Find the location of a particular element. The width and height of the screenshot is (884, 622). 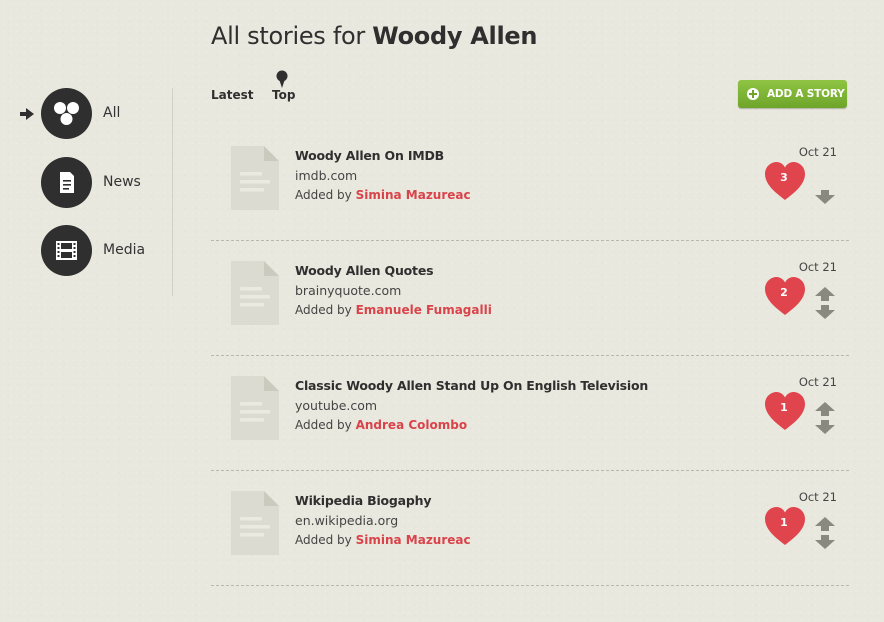

story-domain: brainyquote.com is located at coordinates (348, 290).